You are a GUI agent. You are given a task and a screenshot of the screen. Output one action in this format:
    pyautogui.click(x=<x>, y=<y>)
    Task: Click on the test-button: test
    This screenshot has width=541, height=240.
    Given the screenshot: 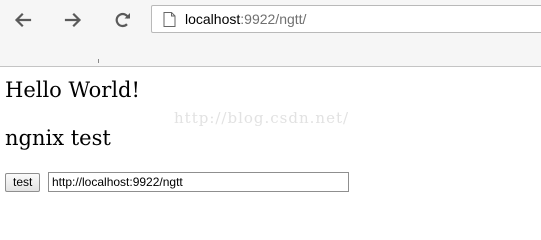 What is the action you would take?
    pyautogui.click(x=23, y=182)
    